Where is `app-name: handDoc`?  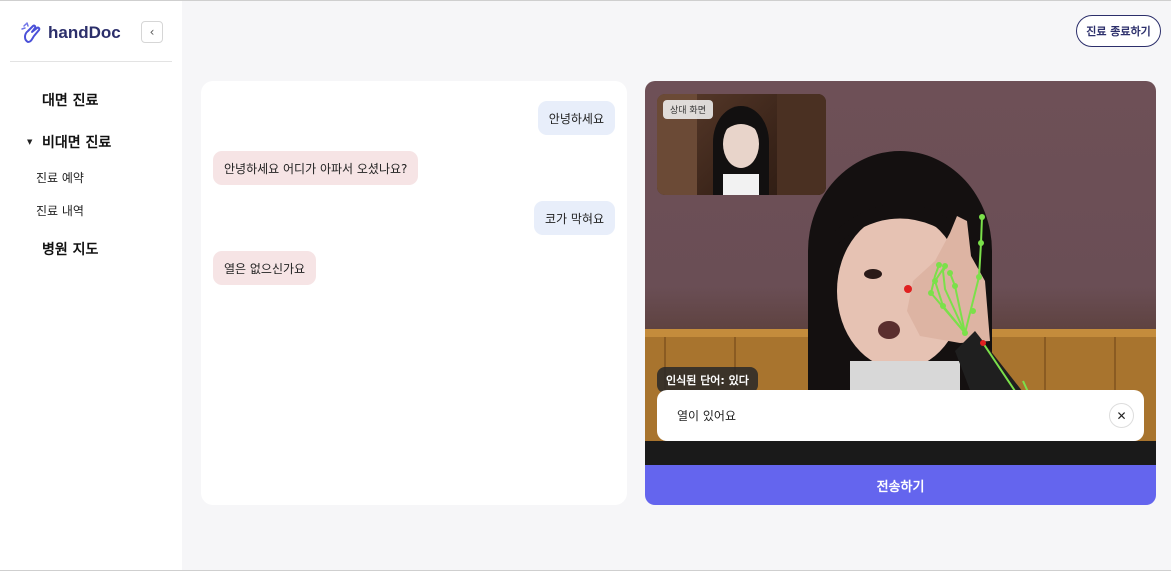 app-name: handDoc is located at coordinates (84, 32).